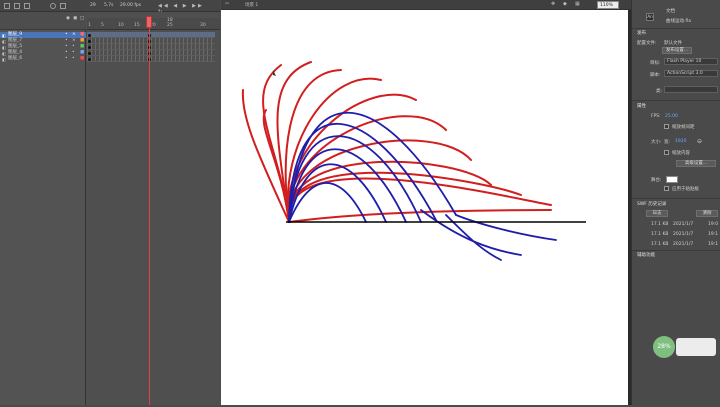  What do you see at coordinates (664, 347) in the screenshot?
I see `progress-badge: 28%` at bounding box center [664, 347].